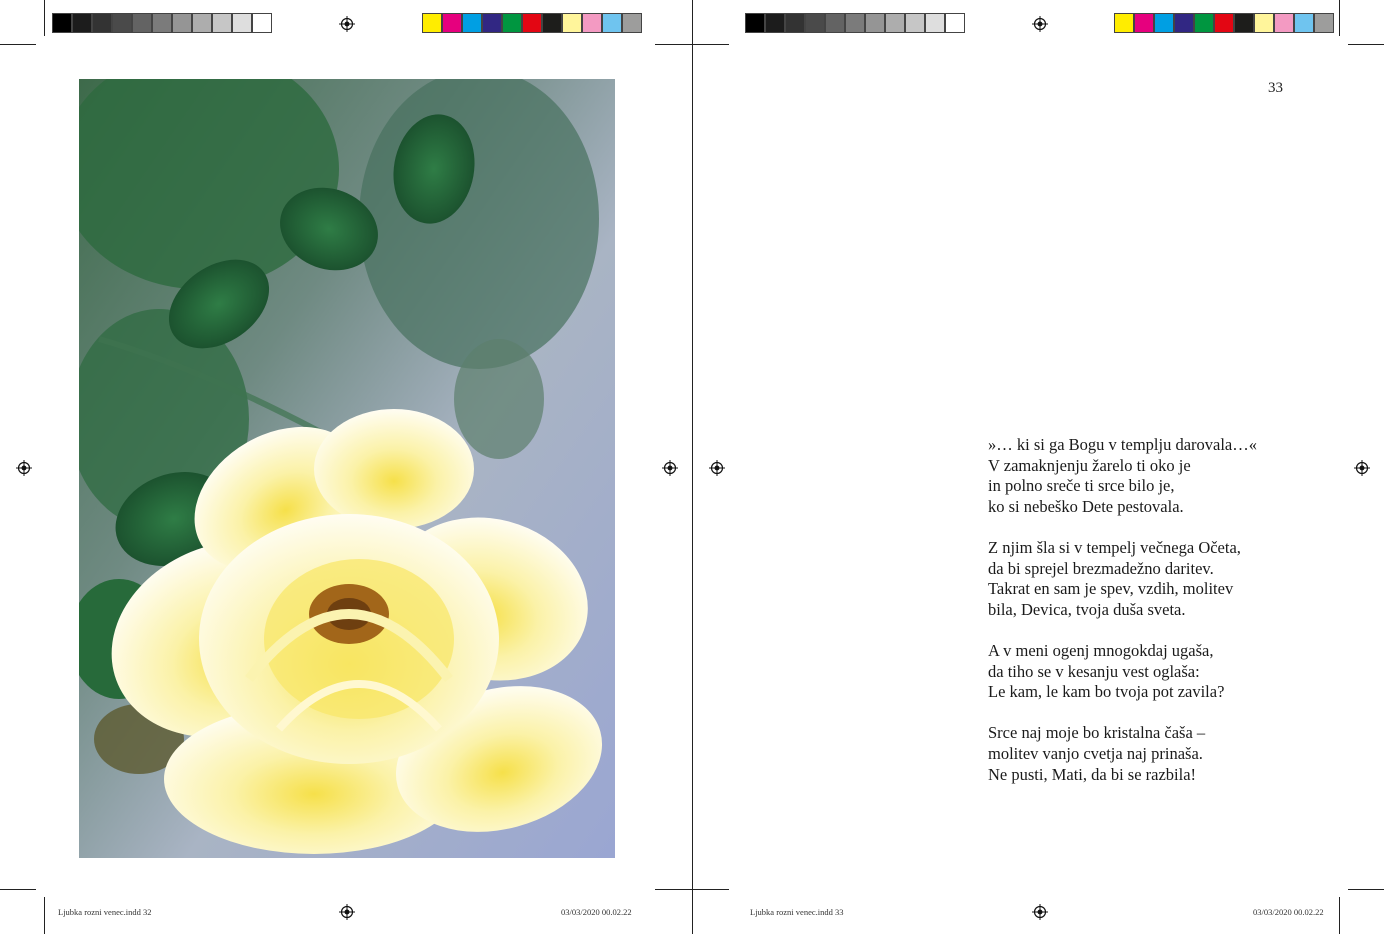 The height and width of the screenshot is (934, 1384). I want to click on poem-line: in polno sreče ti srce bilo je,, so click(1081, 486).